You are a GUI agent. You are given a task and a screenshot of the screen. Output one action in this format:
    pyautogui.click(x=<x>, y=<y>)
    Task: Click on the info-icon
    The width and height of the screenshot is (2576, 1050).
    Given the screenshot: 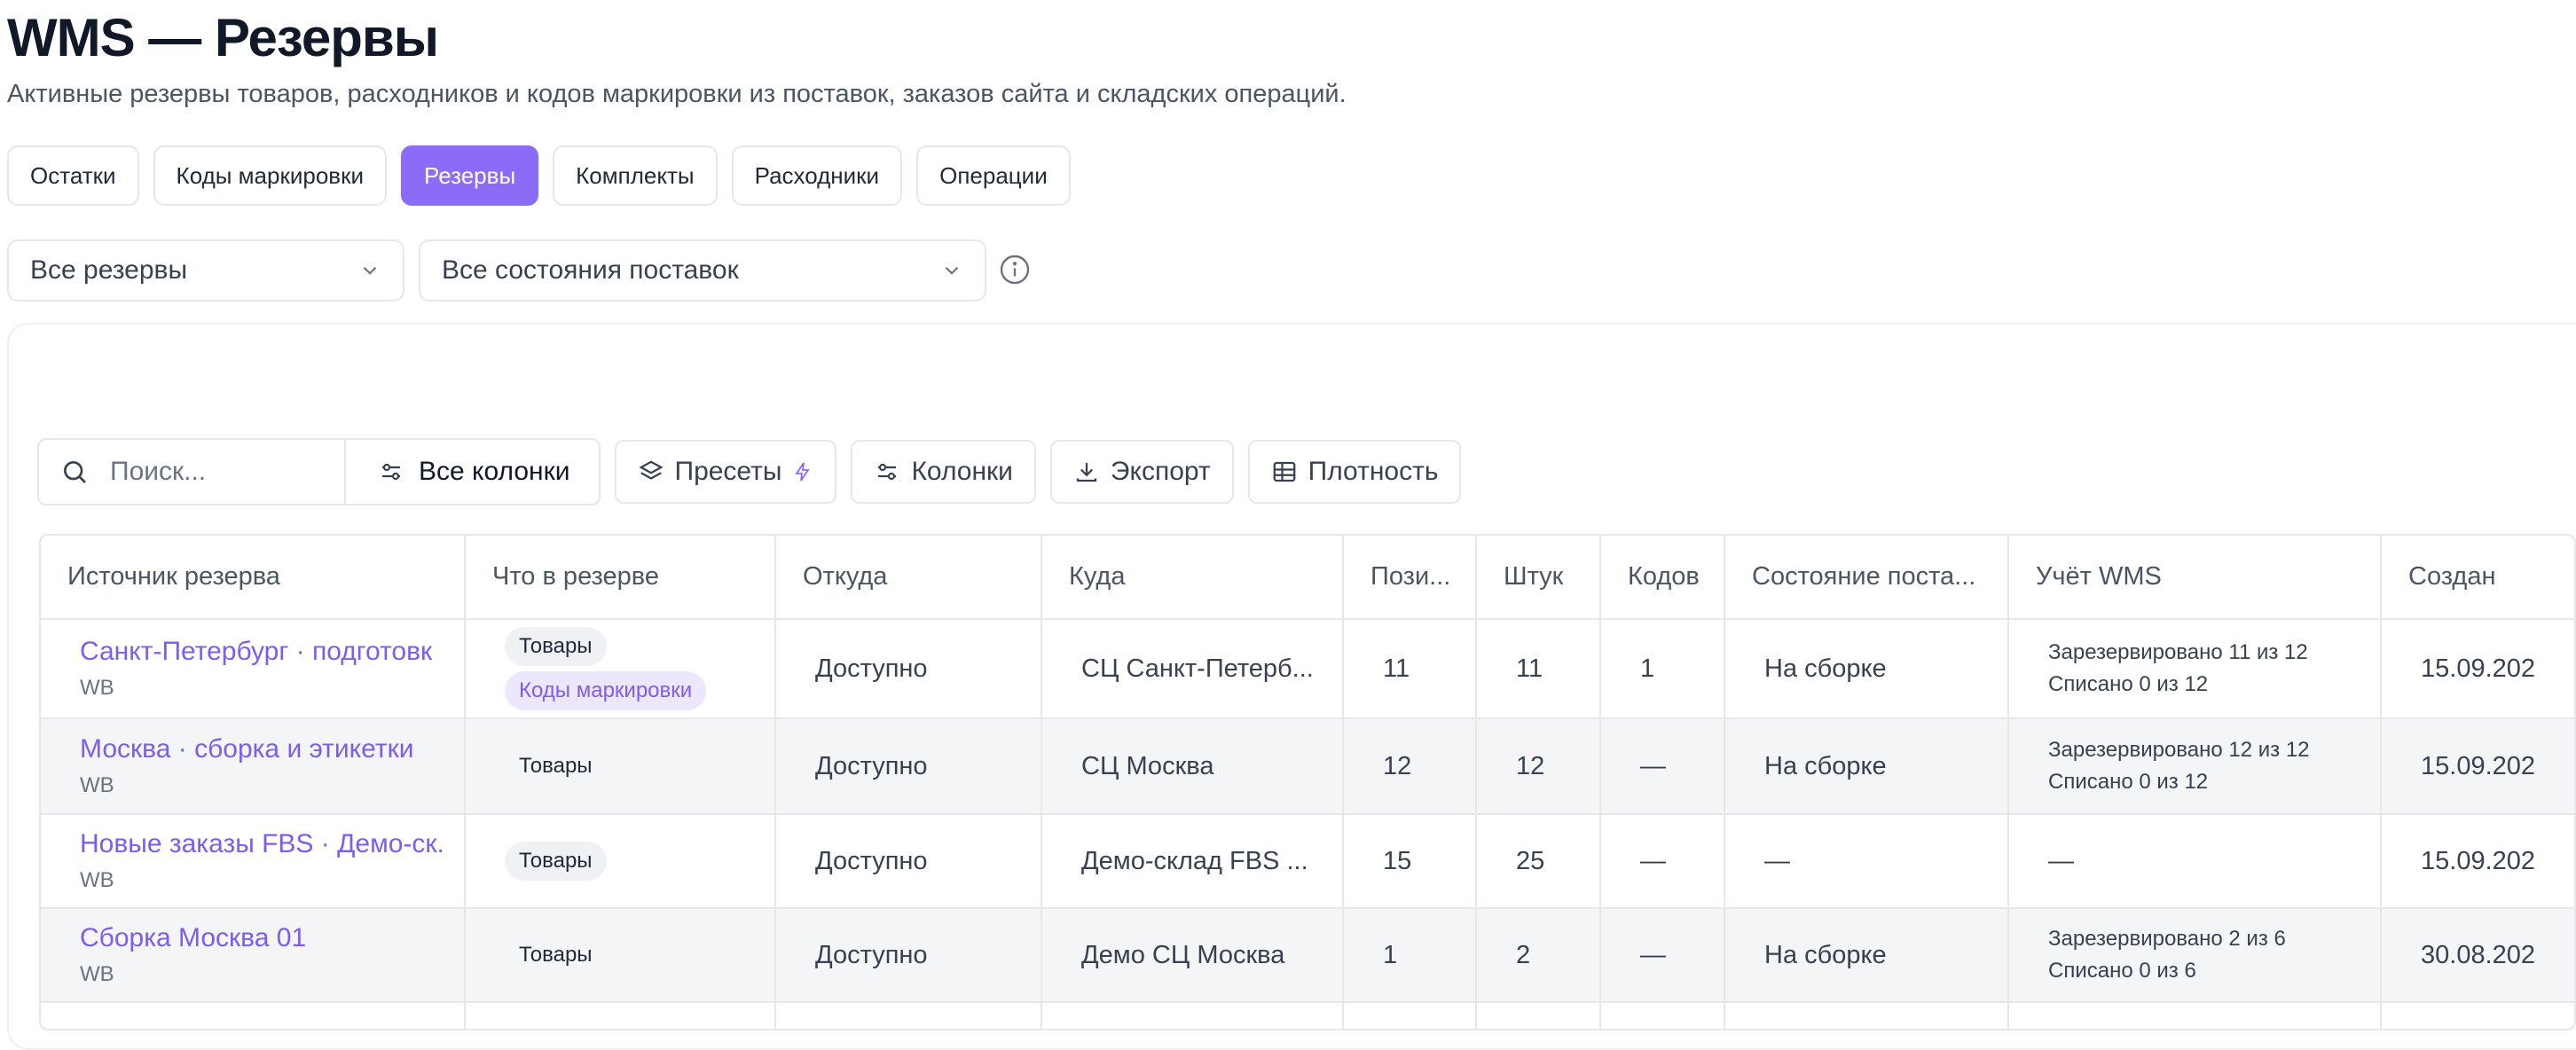 What is the action you would take?
    pyautogui.click(x=1015, y=270)
    